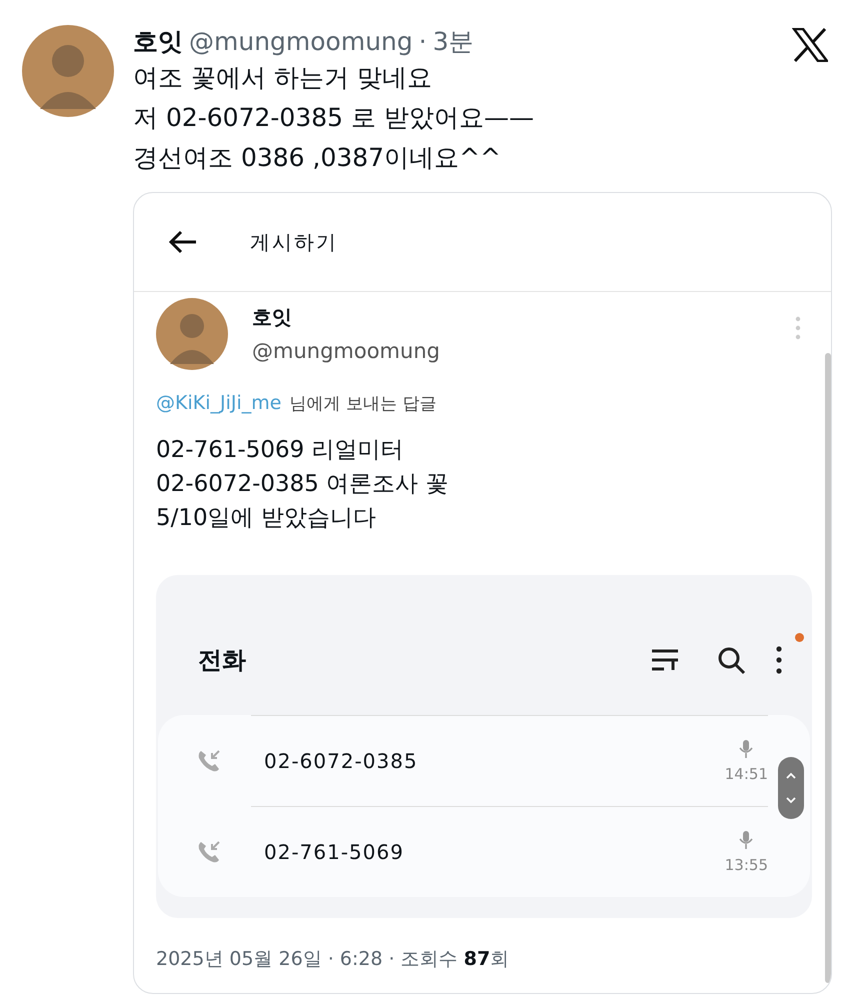 The height and width of the screenshot is (1000, 850). What do you see at coordinates (799, 637) in the screenshot?
I see `notification-dot` at bounding box center [799, 637].